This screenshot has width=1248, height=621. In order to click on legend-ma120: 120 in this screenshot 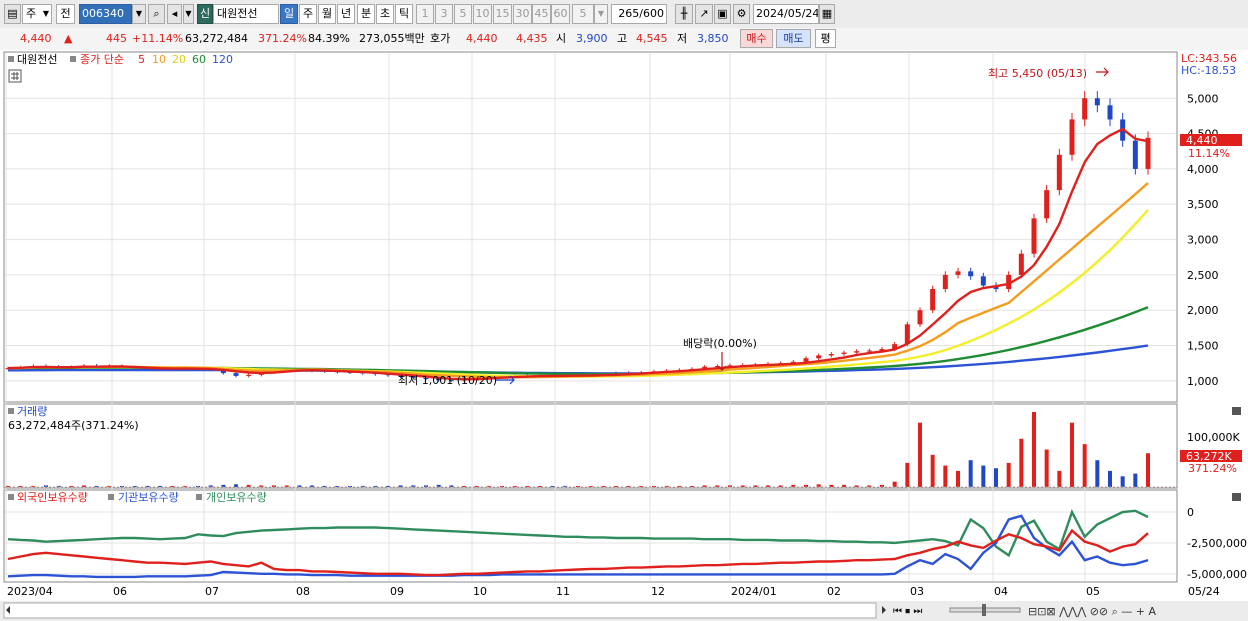, I will do `click(222, 59)`.